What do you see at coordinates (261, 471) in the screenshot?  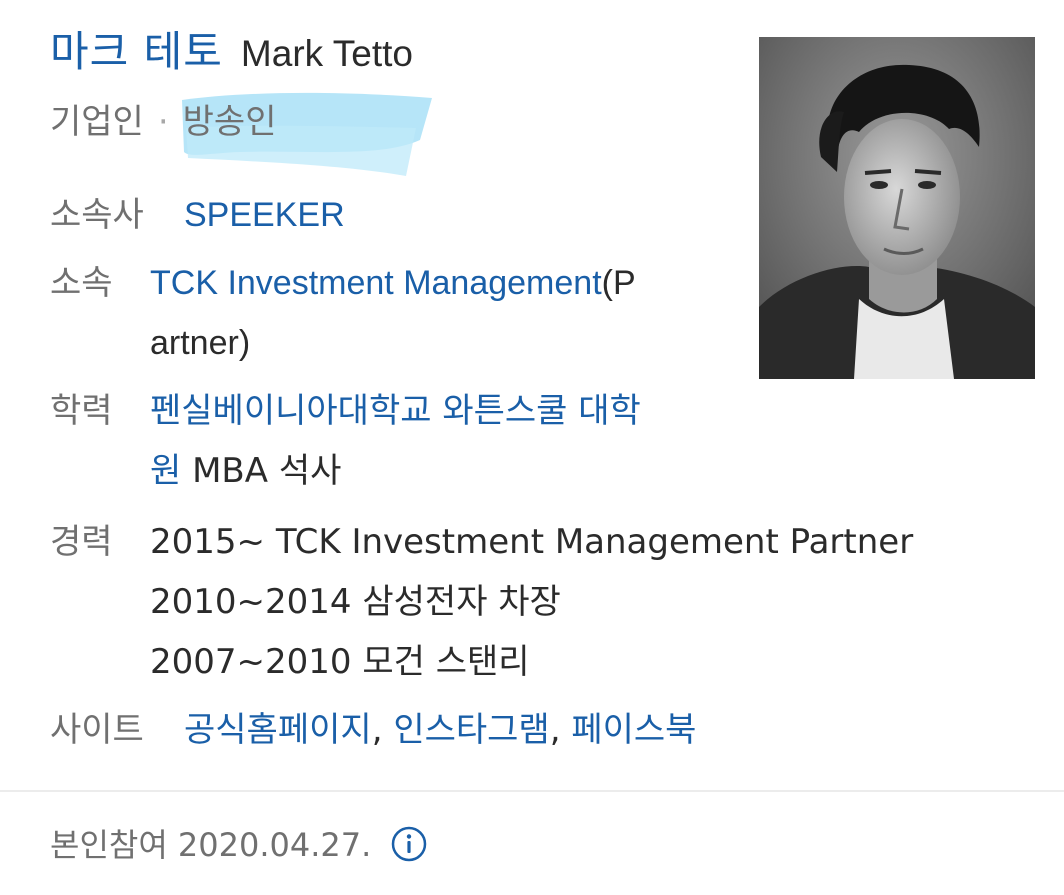 I see `education-degree: MBA 석사` at bounding box center [261, 471].